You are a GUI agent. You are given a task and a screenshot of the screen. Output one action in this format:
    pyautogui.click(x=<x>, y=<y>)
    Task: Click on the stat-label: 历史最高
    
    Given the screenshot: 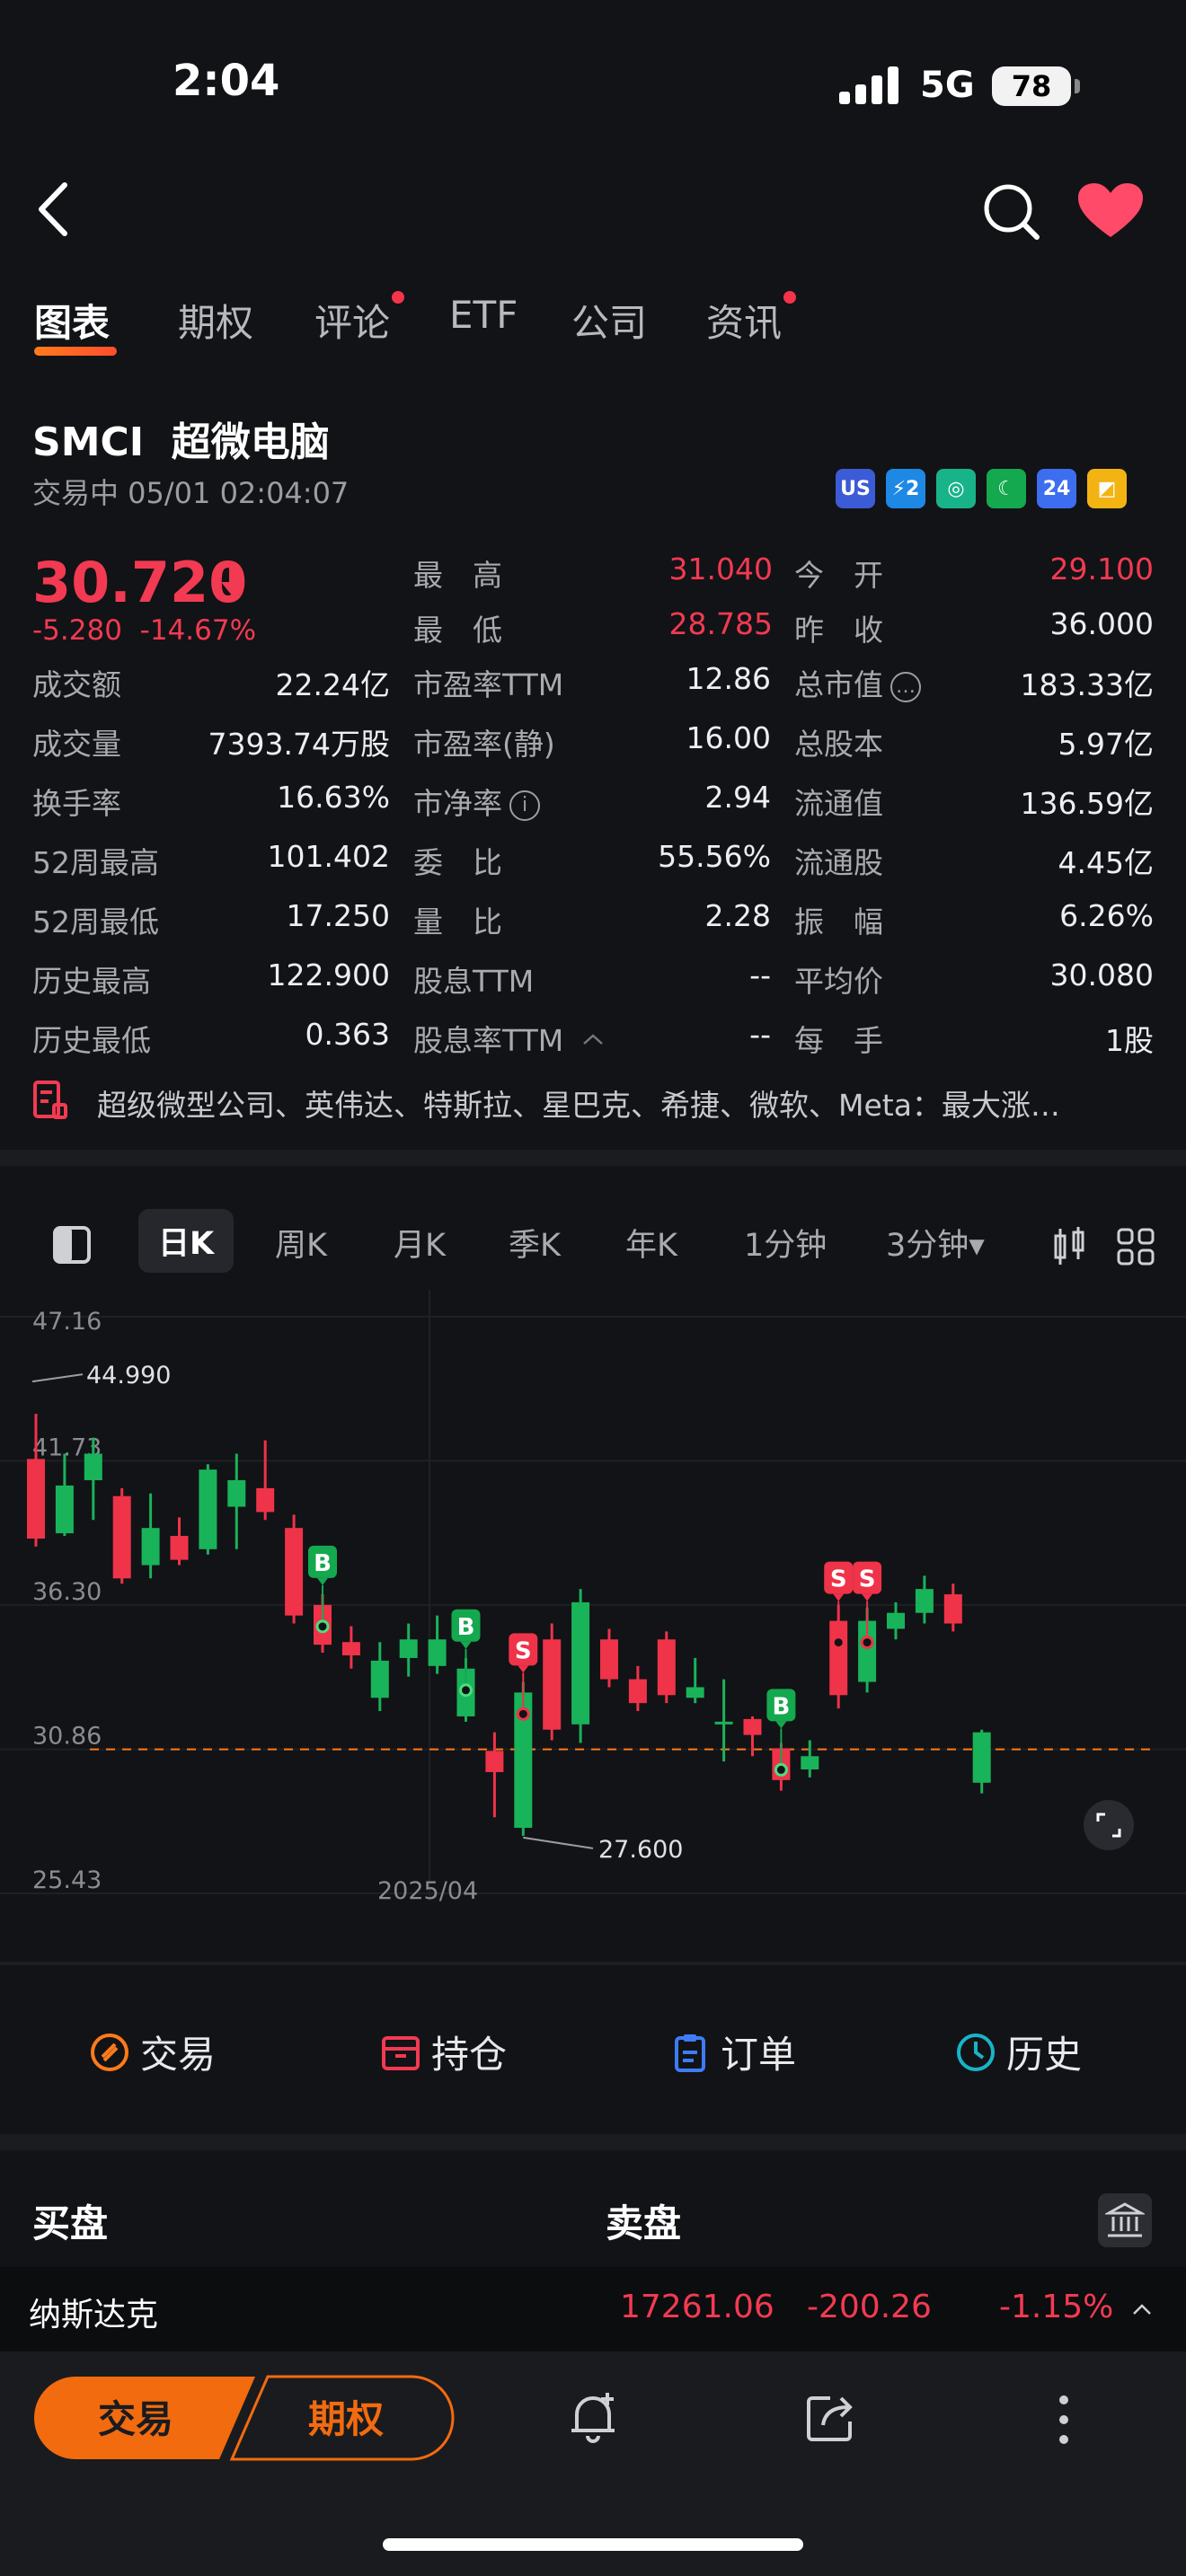 What is the action you would take?
    pyautogui.click(x=91, y=979)
    